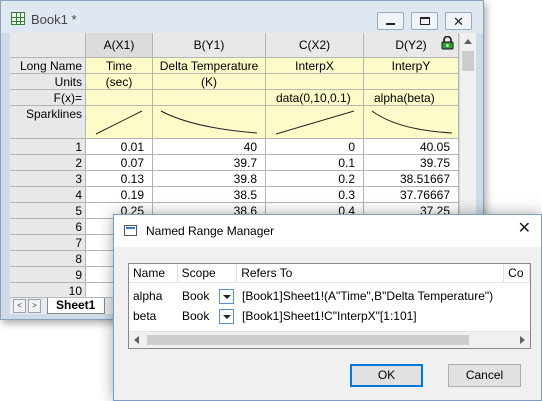 Image resolution: width=542 pixels, height=401 pixels. I want to click on table-row: 1 0.01 40 0 40.05, so click(234, 147).